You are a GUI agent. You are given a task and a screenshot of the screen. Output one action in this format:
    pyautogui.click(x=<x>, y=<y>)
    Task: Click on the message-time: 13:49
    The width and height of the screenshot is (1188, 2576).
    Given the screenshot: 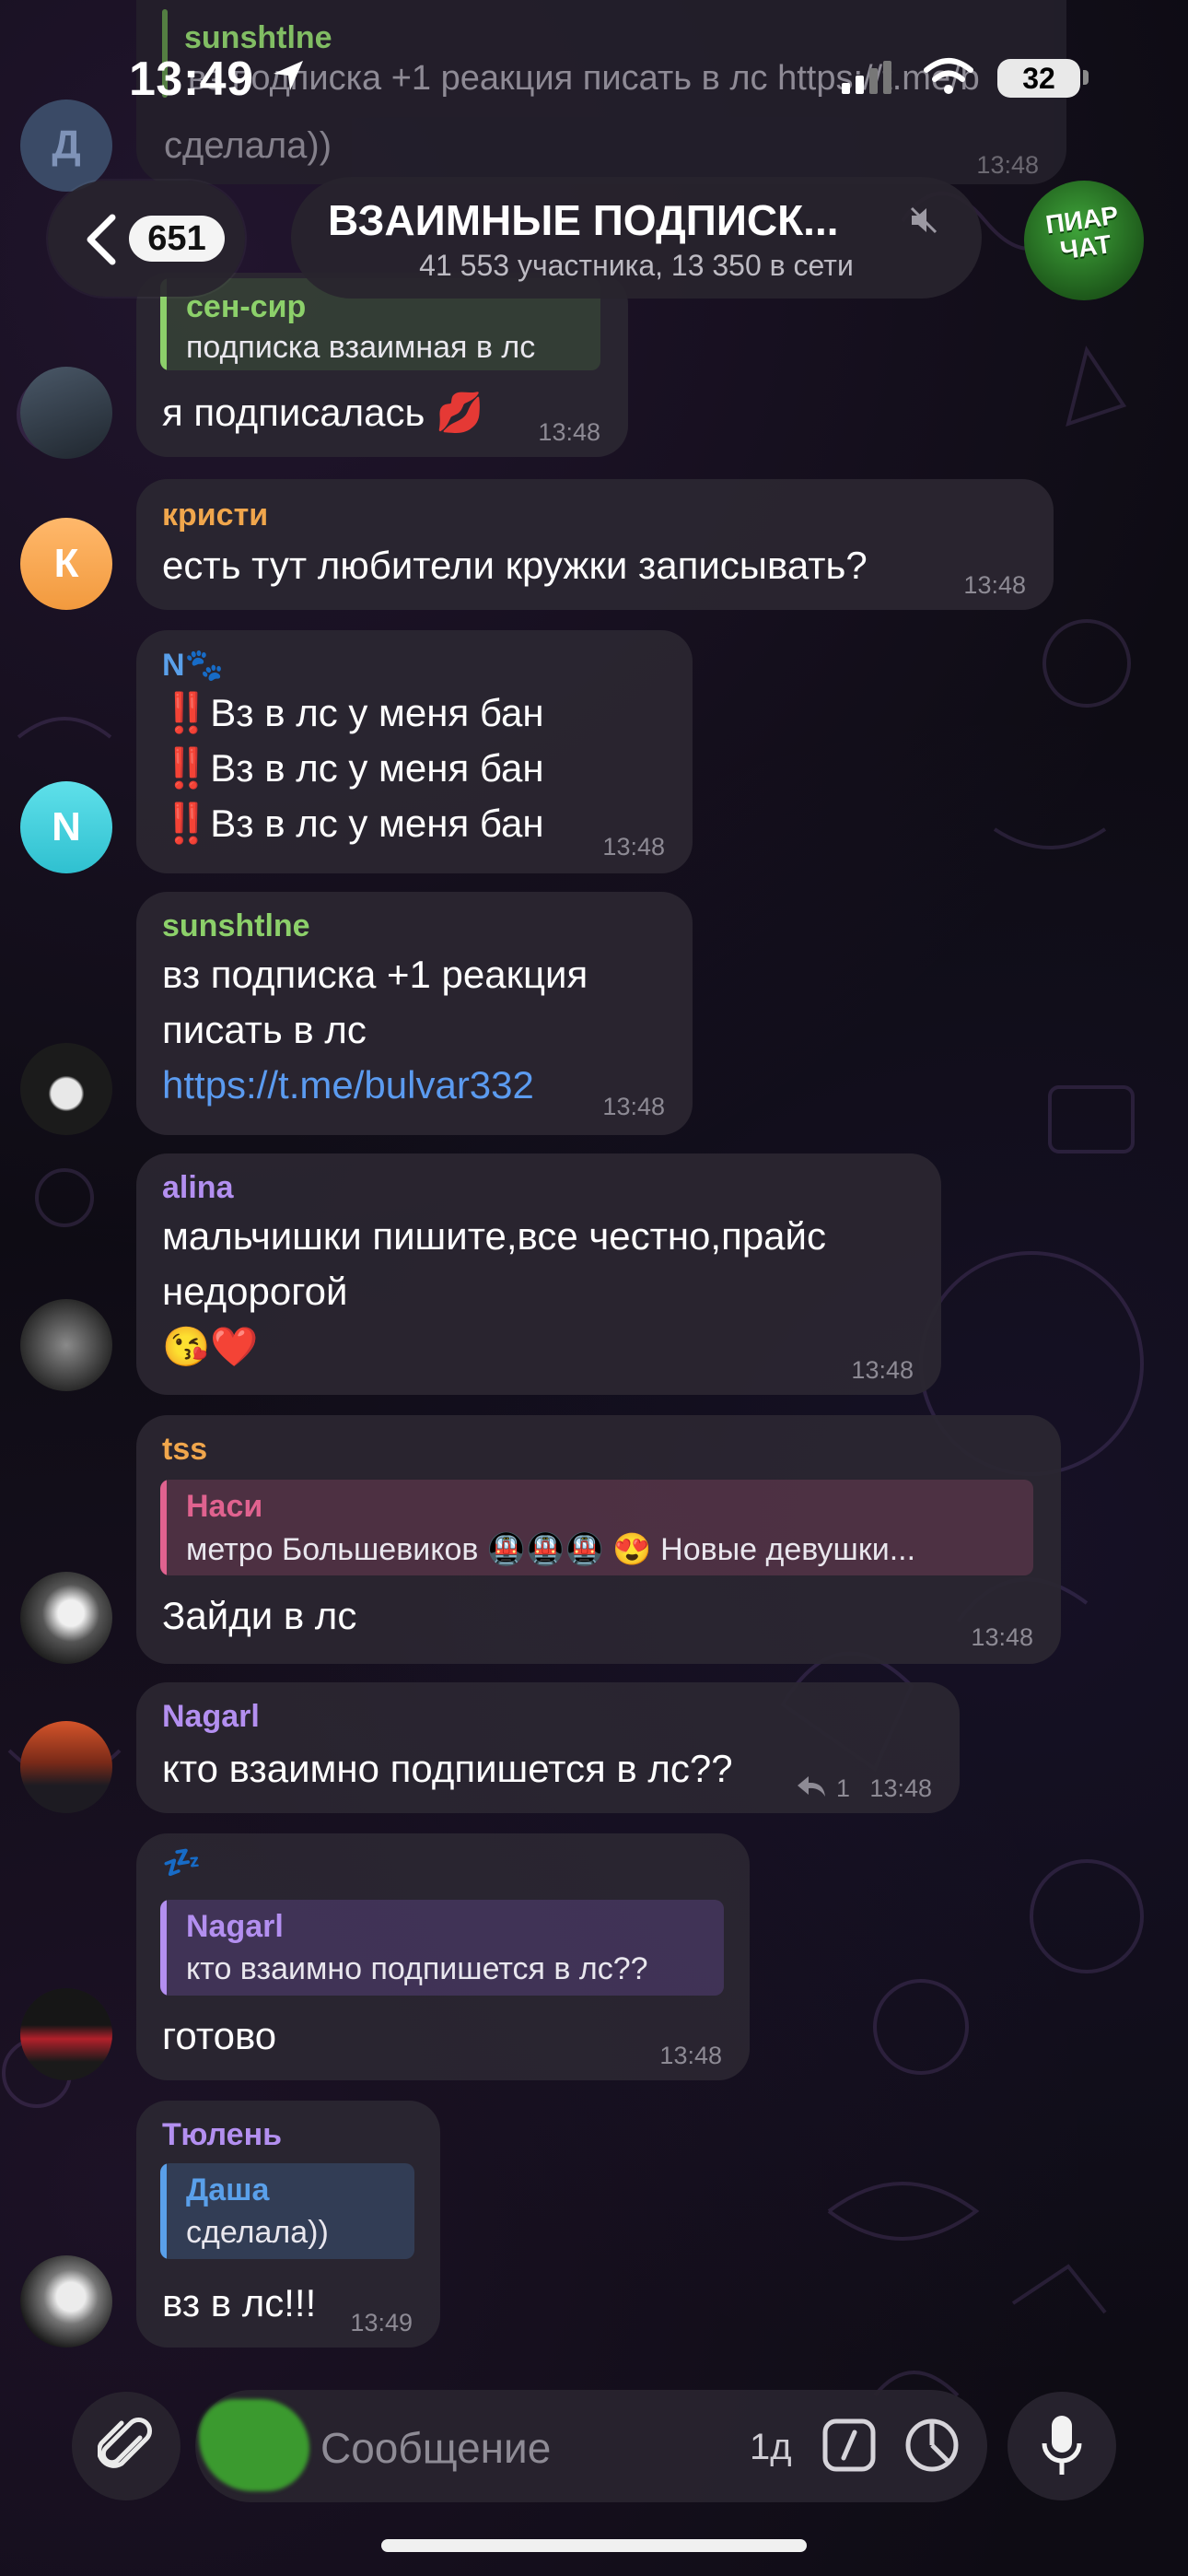 What is the action you would take?
    pyautogui.click(x=381, y=2322)
    